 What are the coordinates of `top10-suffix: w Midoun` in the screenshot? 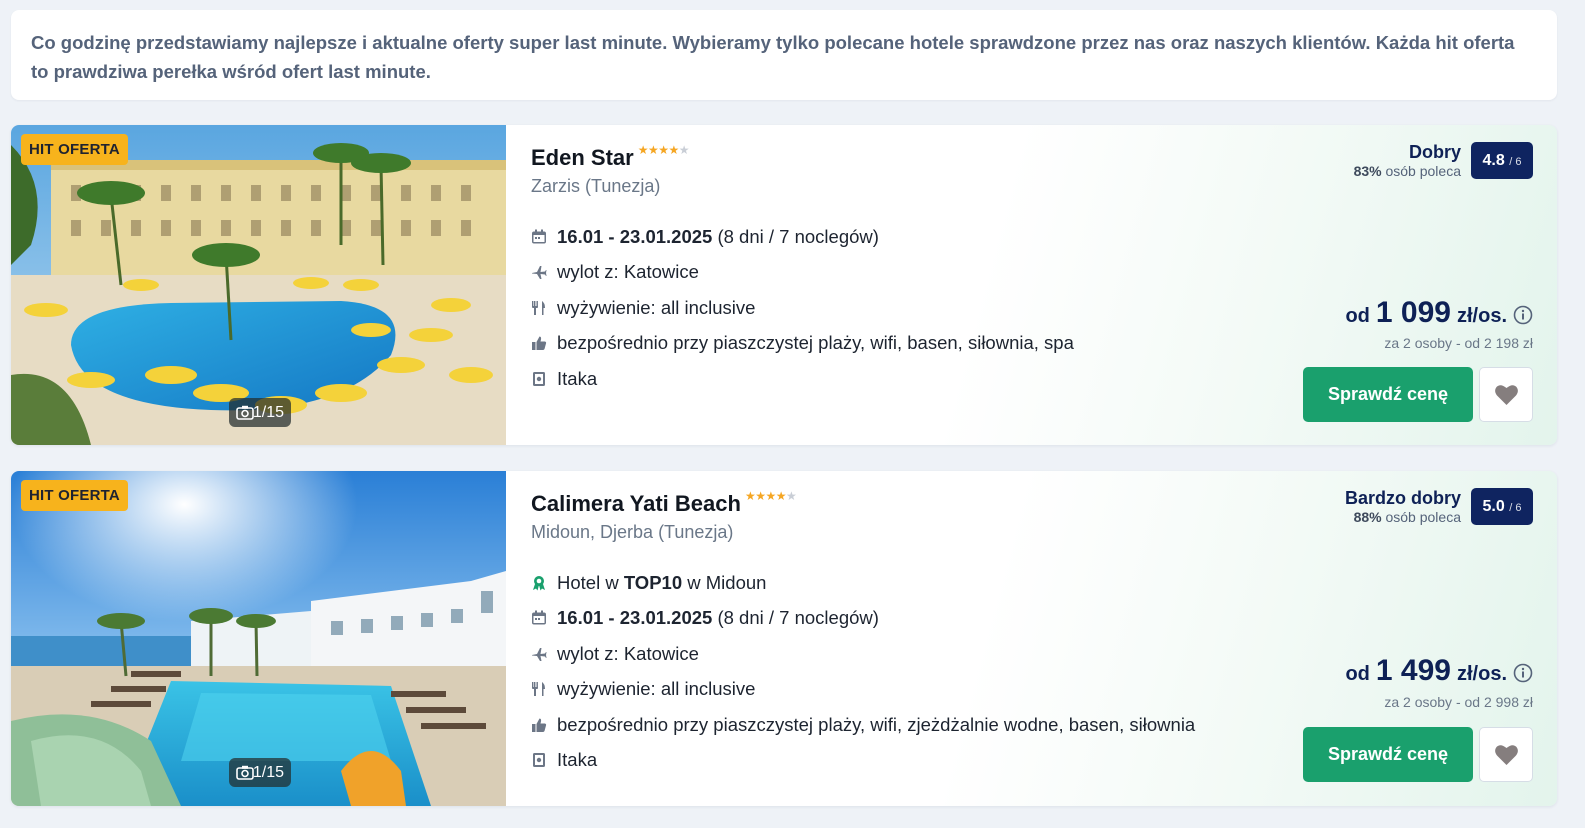 It's located at (727, 582).